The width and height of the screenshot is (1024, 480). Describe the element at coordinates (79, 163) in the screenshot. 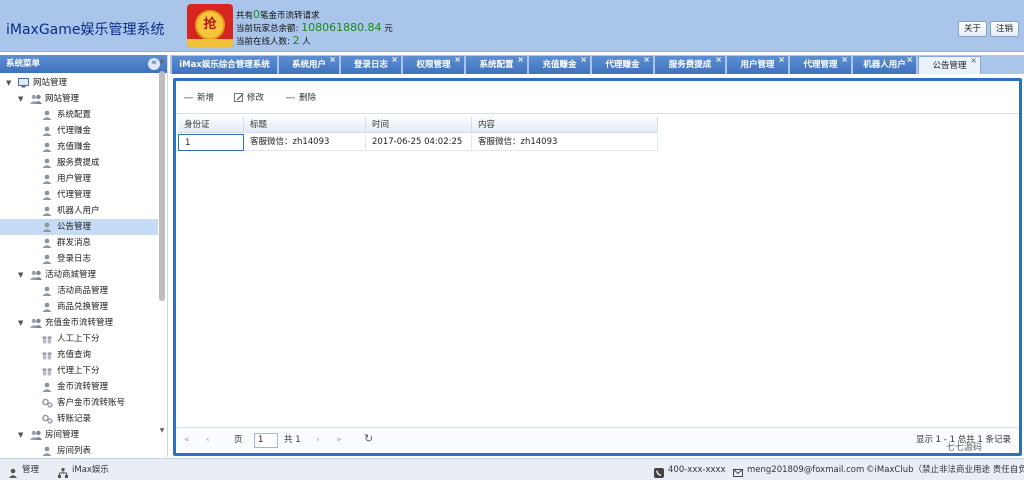

I see `sidebar-menu-item: 服务费提成` at that location.